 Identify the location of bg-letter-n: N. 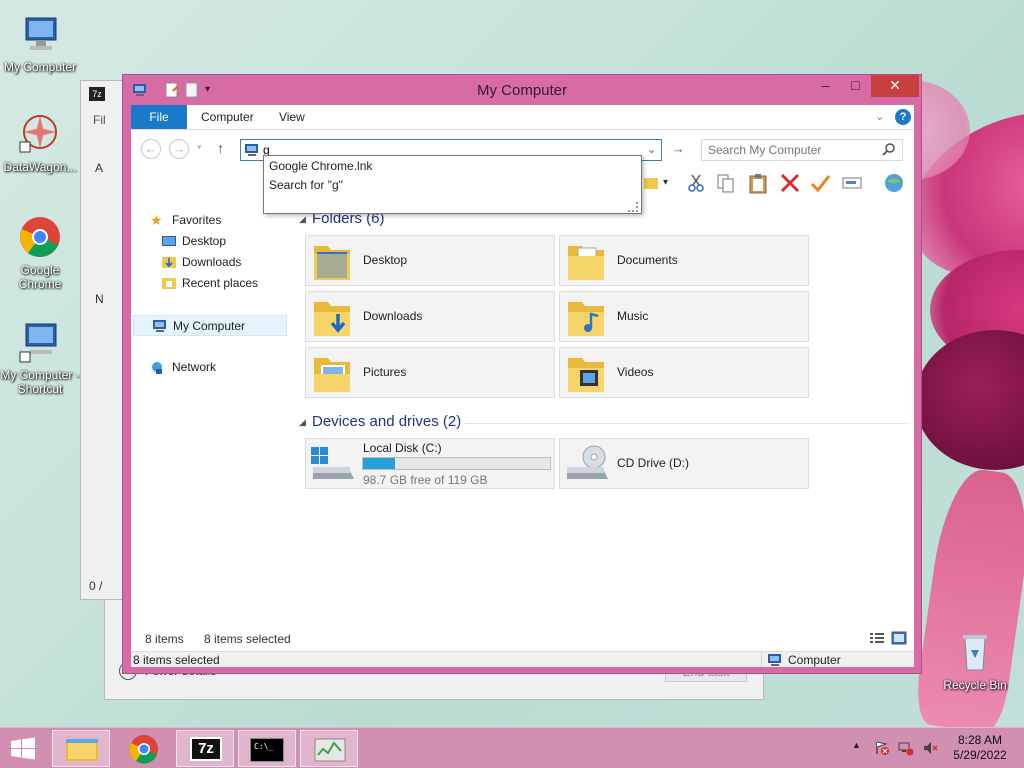
(99, 299).